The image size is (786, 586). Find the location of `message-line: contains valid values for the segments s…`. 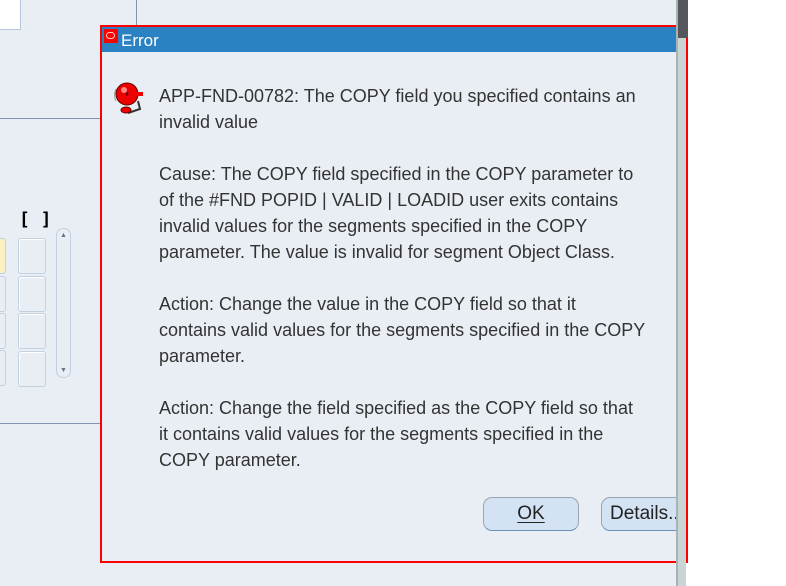

message-line: contains valid values for the segments s… is located at coordinates (402, 330).